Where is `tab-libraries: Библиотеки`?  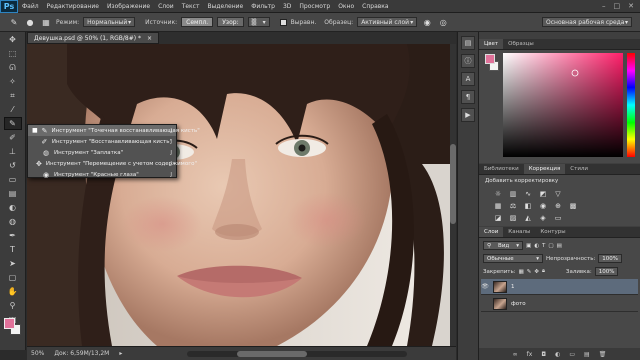
tab-libraries: Библиотеки is located at coordinates (501, 169).